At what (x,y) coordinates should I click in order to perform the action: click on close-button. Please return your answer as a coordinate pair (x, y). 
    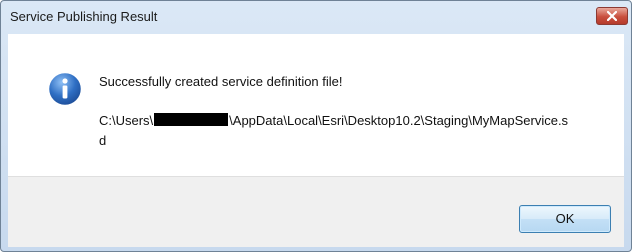
    Looking at the image, I should click on (612, 16).